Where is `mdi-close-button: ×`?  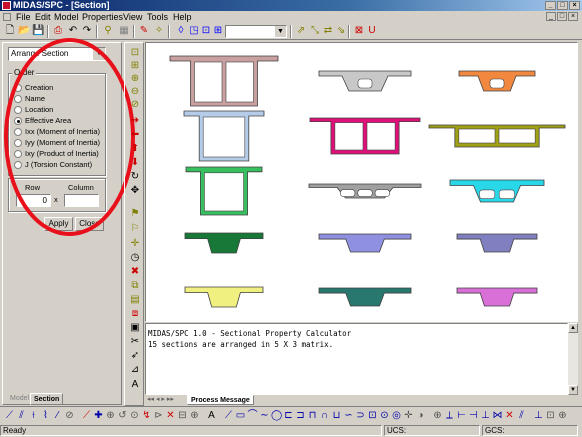
mdi-close-button: × is located at coordinates (573, 16).